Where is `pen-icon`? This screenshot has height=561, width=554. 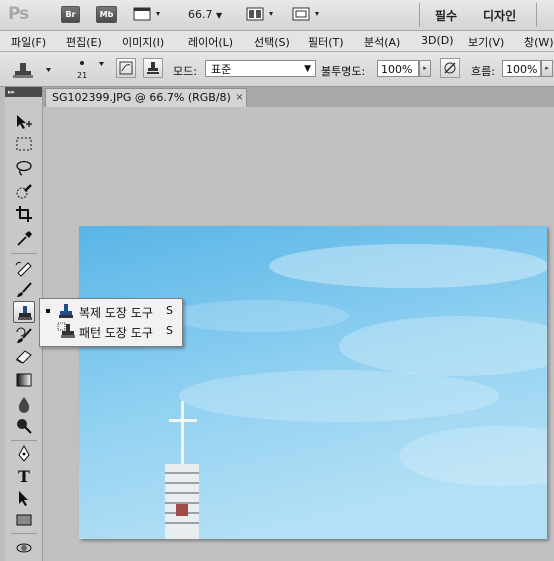
pen-icon is located at coordinates (24, 453).